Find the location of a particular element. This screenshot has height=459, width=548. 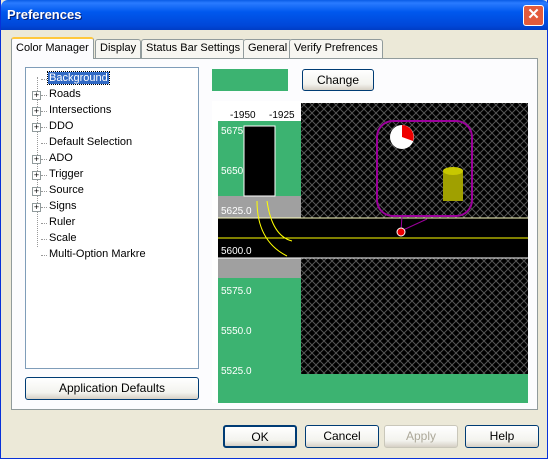

left-ruler is located at coordinates (215, 252).